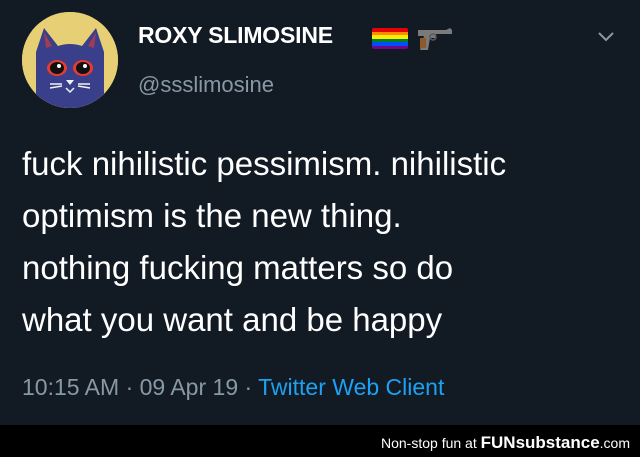 The height and width of the screenshot is (457, 640). Describe the element at coordinates (320, 441) in the screenshot. I see `watermark-bar: Non-stop fun at FUNsubstance.com` at that location.